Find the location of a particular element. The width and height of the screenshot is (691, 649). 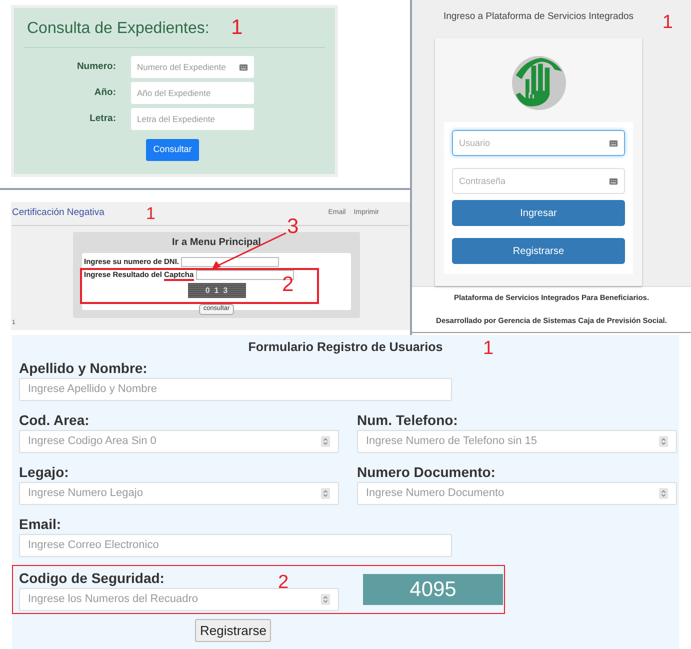

field-label: Letra: is located at coordinates (102, 119).